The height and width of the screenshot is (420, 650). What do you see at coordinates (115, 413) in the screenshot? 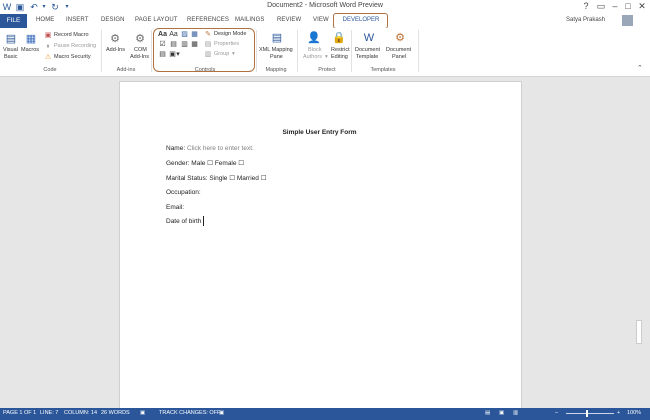
I see `word-count: 26 WORDS` at bounding box center [115, 413].